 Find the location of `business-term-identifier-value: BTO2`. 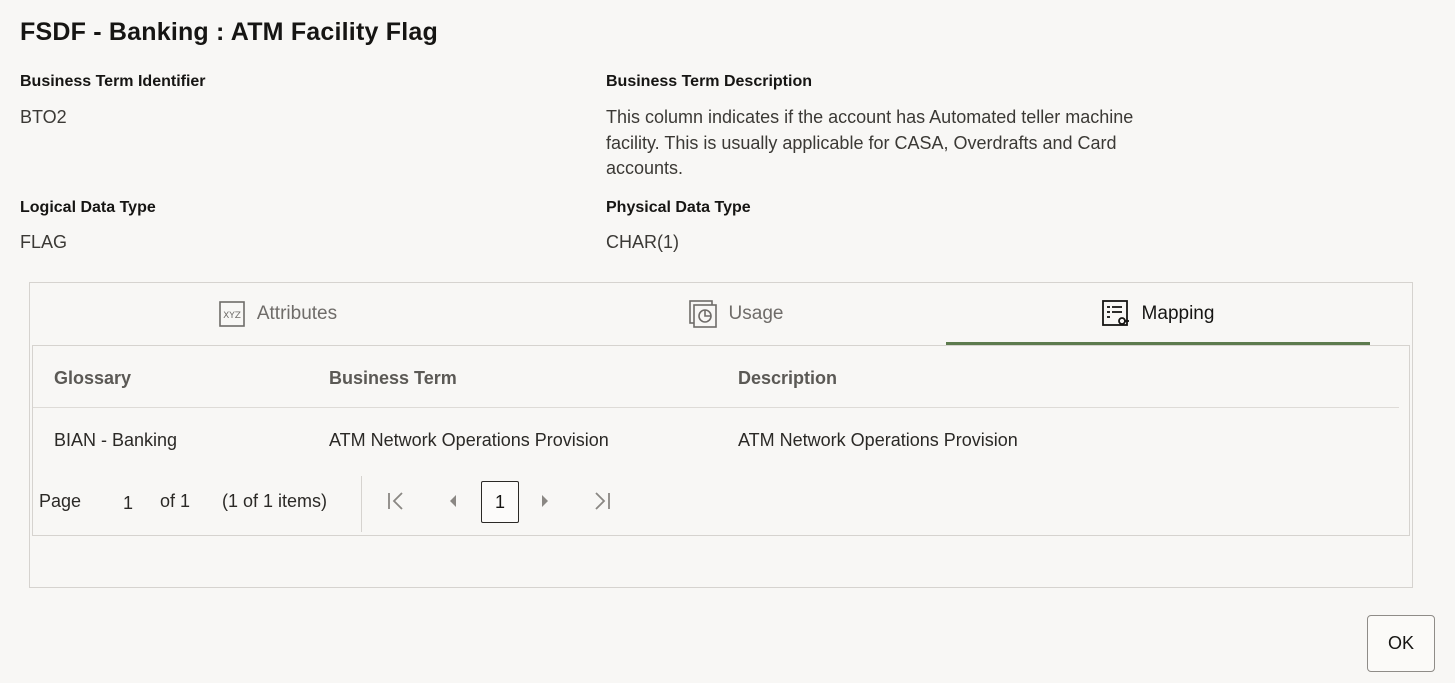

business-term-identifier-value: BTO2 is located at coordinates (43, 117).